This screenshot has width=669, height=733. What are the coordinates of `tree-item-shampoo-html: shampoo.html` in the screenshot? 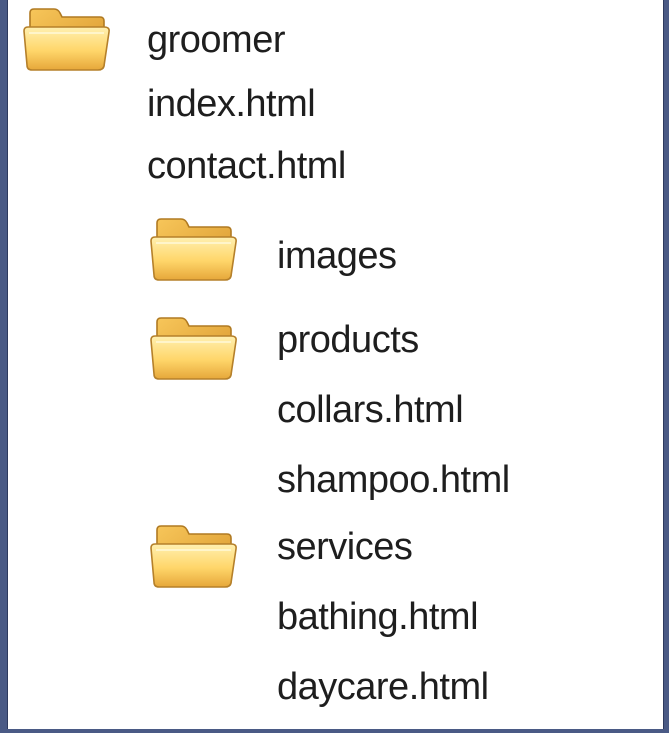 It's located at (393, 480).